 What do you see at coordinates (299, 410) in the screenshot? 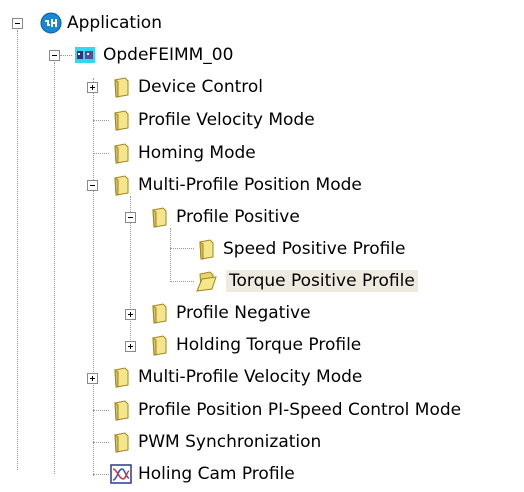
I see `tree-item-profile-position-pi-speed: Profile Position PI-Speed Control Mode` at bounding box center [299, 410].